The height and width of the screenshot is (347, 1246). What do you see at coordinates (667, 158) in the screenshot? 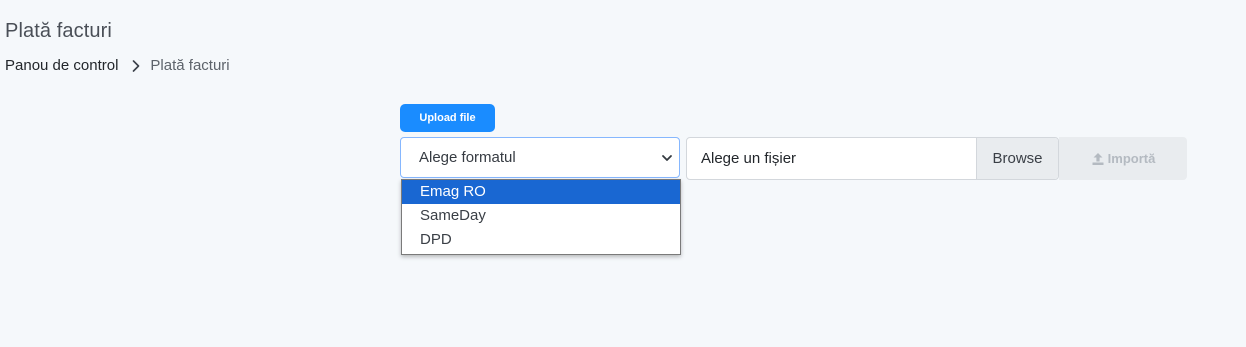
I see `chevron-down-icon` at bounding box center [667, 158].